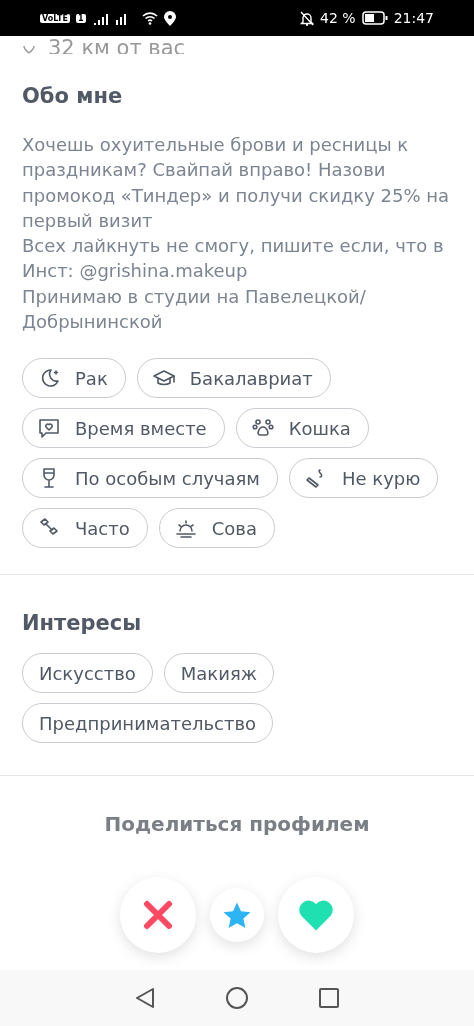 The width and height of the screenshot is (474, 1026). I want to click on heart-icon, so click(316, 915).